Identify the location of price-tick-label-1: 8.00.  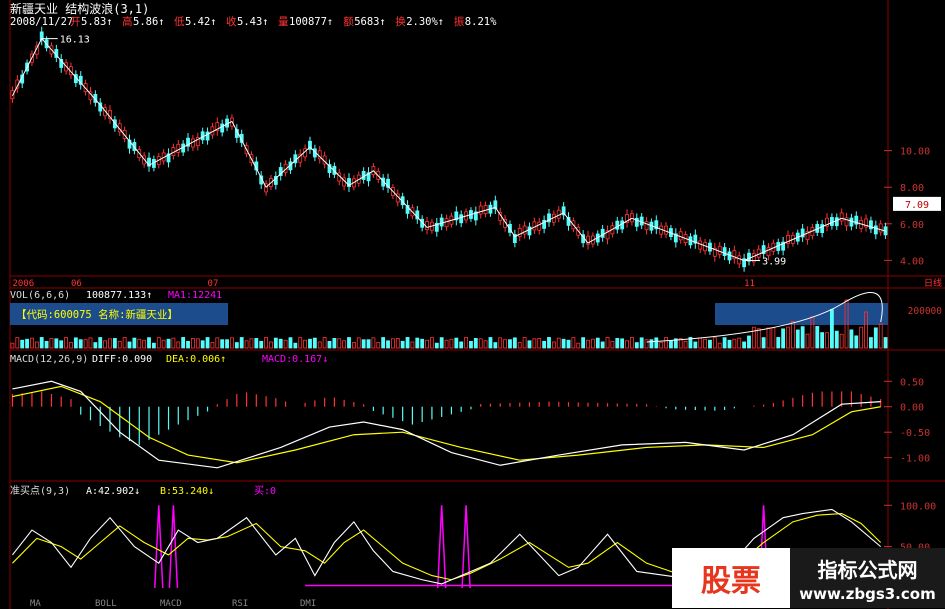
(912, 188).